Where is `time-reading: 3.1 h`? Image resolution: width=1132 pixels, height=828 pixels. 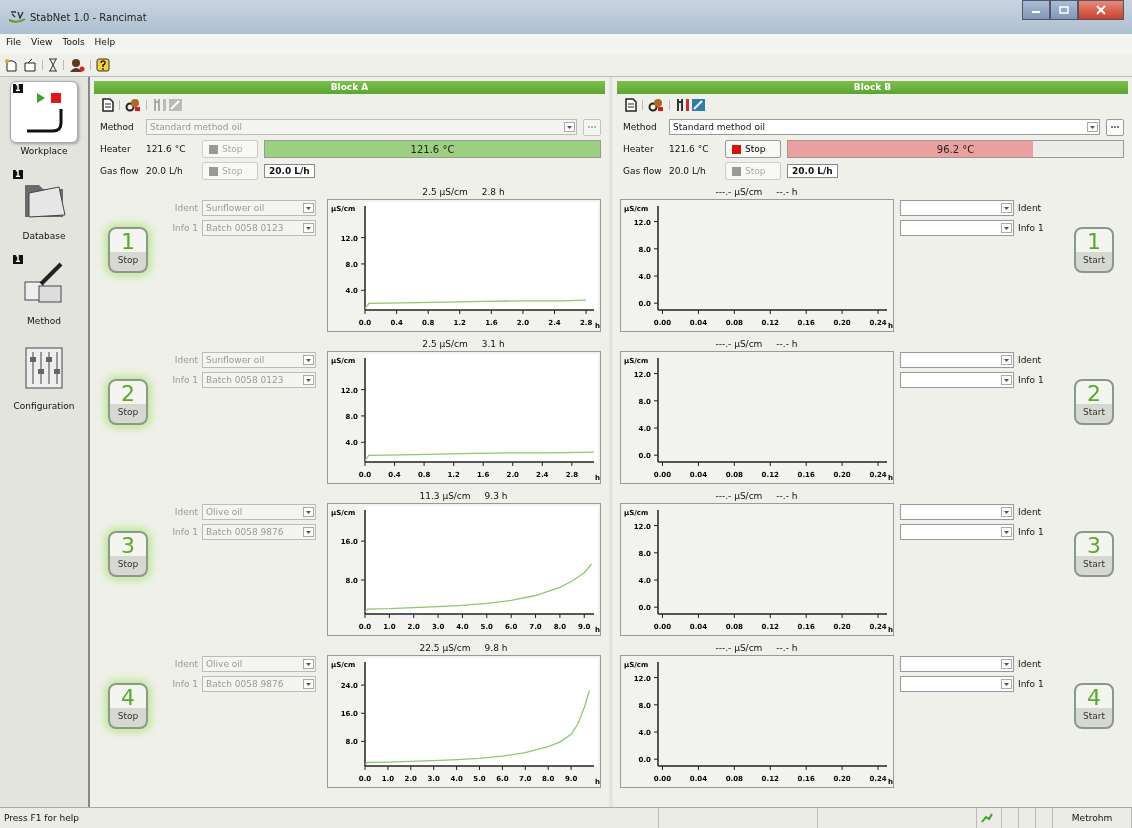 time-reading: 3.1 h is located at coordinates (493, 344).